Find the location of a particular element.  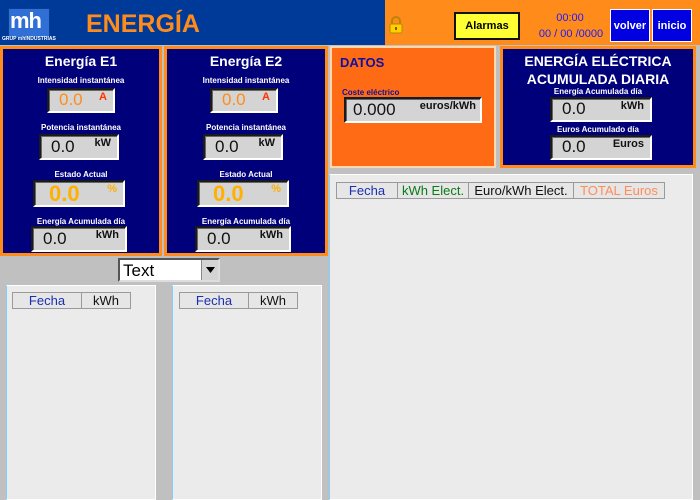

back-button: volver is located at coordinates (630, 25).